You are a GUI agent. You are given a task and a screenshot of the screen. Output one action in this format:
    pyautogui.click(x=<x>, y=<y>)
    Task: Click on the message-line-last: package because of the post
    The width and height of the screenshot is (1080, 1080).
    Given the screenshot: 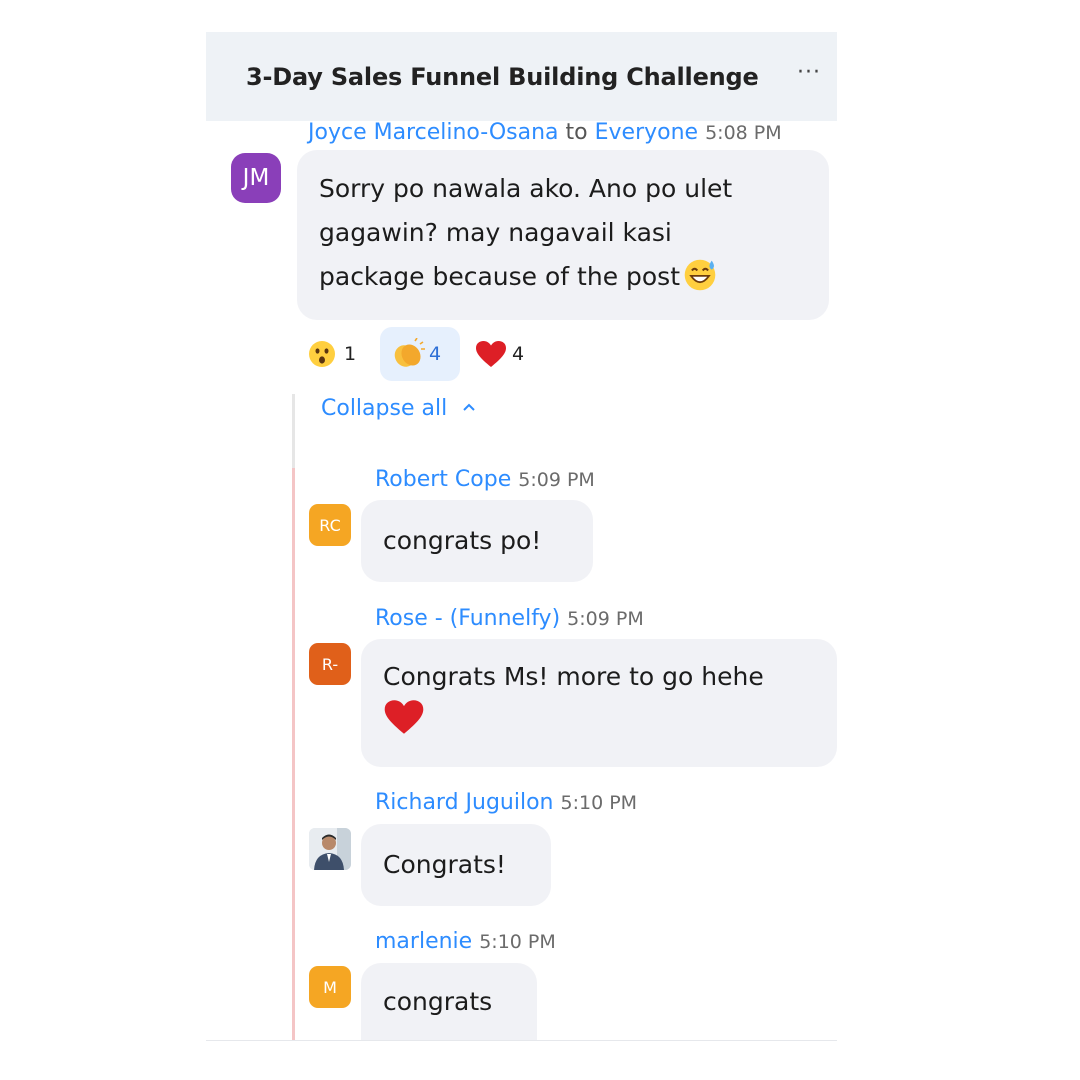 What is the action you would take?
    pyautogui.click(x=563, y=277)
    